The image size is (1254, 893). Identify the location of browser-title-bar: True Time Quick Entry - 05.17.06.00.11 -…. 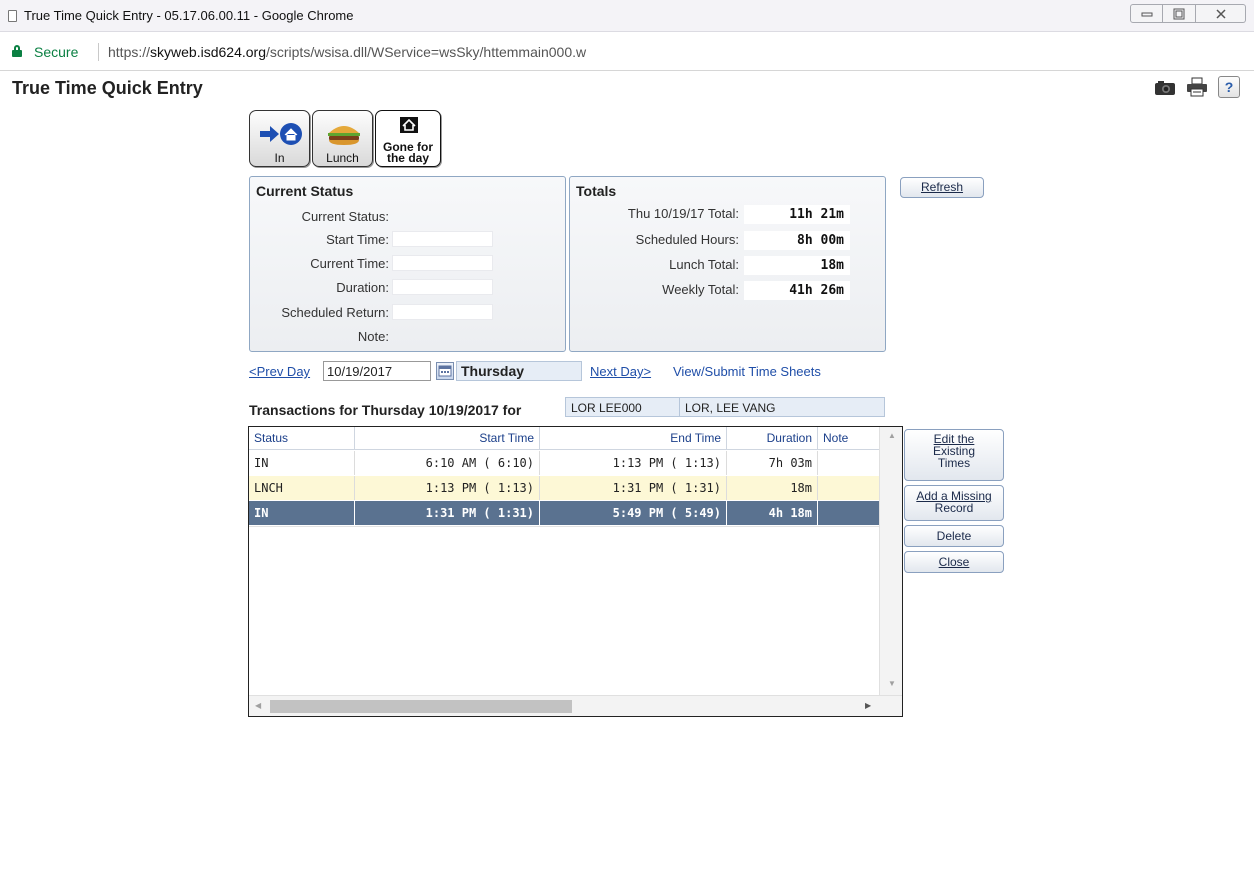
(627, 16).